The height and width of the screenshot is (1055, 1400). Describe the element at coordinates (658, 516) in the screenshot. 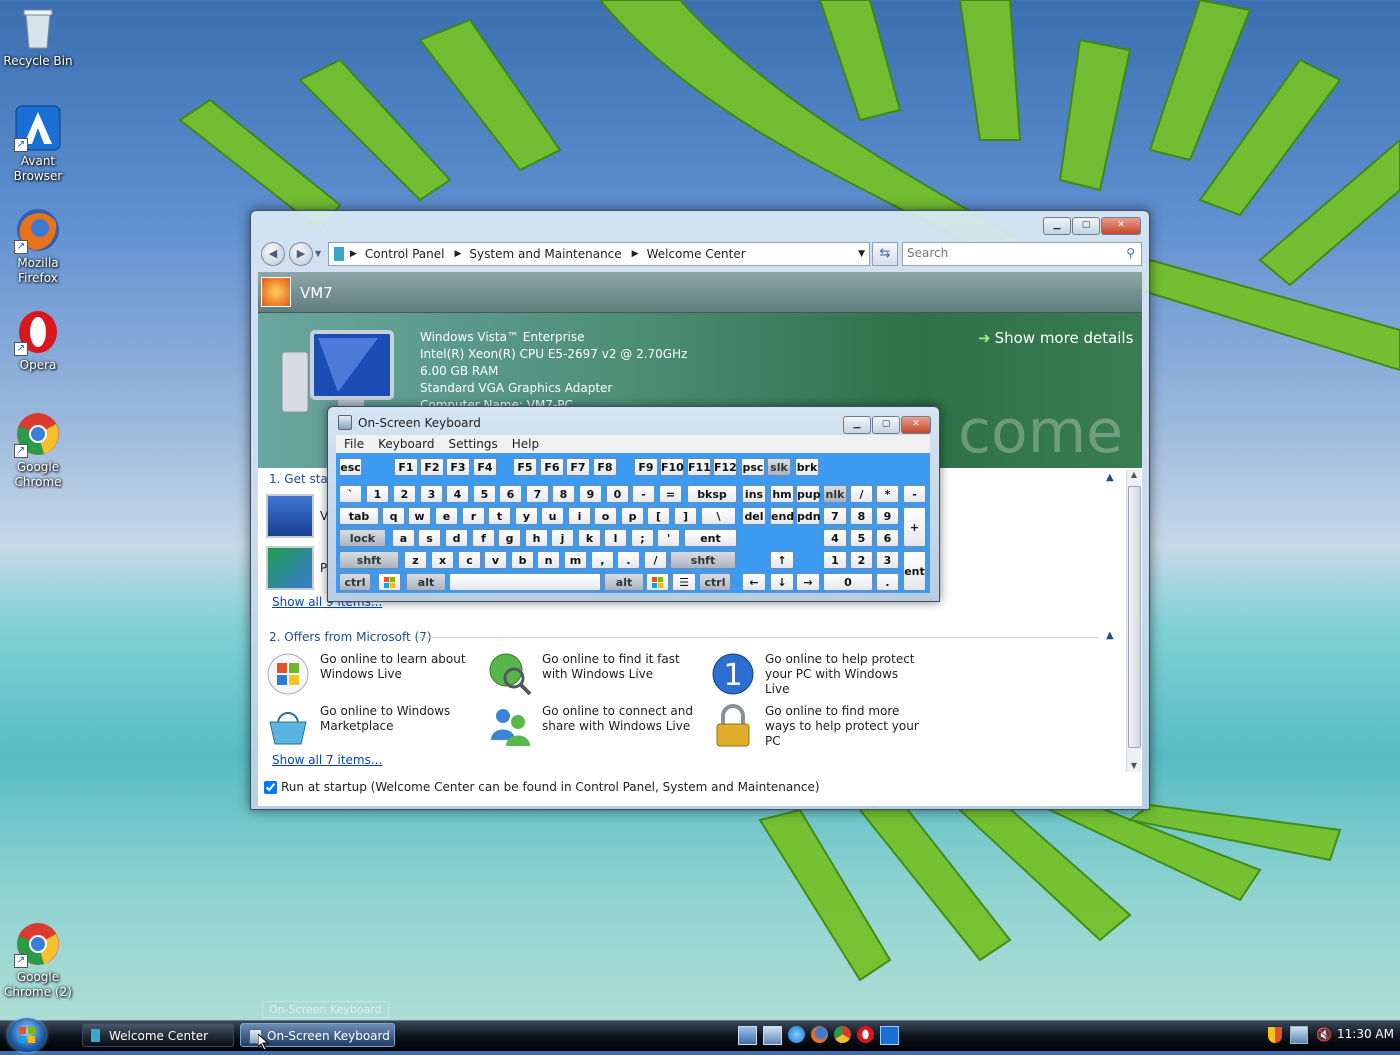

I see `key-symbol-top-11: [` at that location.